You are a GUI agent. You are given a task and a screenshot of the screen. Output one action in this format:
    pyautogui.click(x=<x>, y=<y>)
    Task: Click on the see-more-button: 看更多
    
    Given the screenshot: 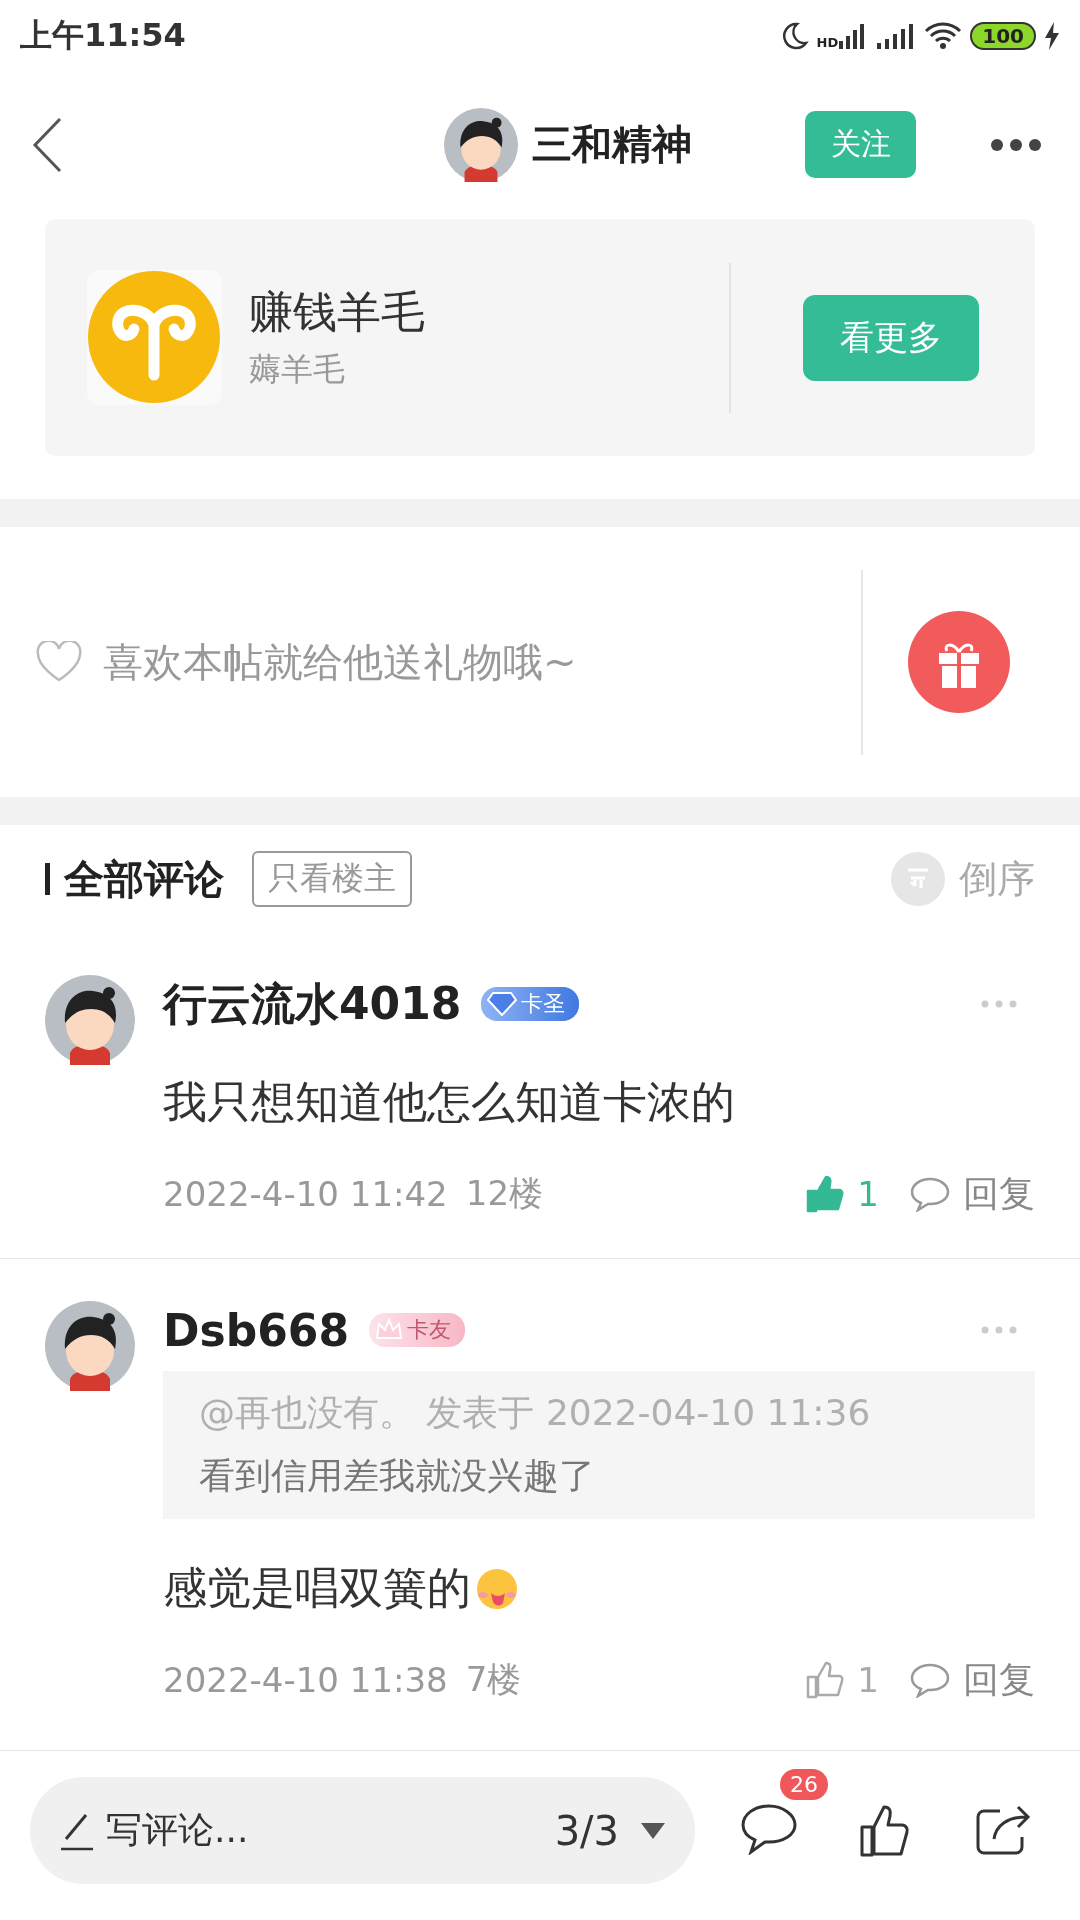 What is the action you would take?
    pyautogui.click(x=891, y=337)
    